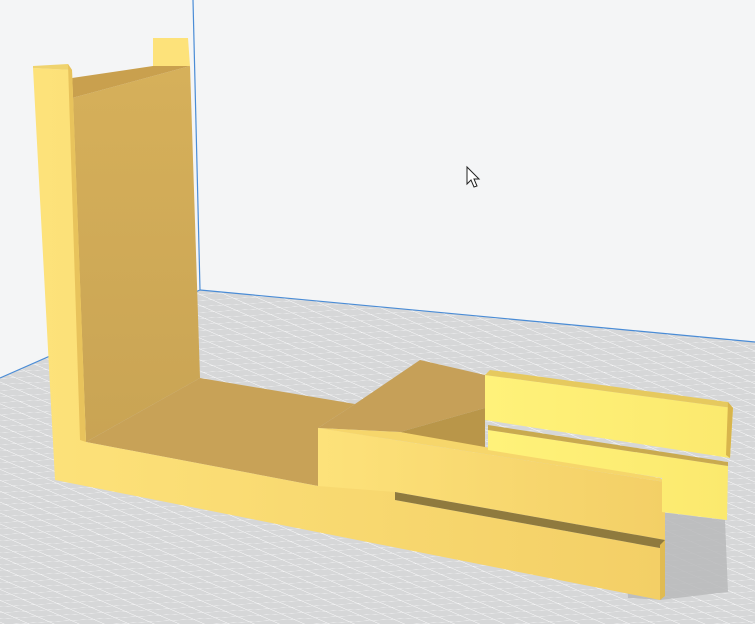 The width and height of the screenshot is (755, 624). Describe the element at coordinates (136, 254) in the screenshot. I see `model-back-wall` at that location.